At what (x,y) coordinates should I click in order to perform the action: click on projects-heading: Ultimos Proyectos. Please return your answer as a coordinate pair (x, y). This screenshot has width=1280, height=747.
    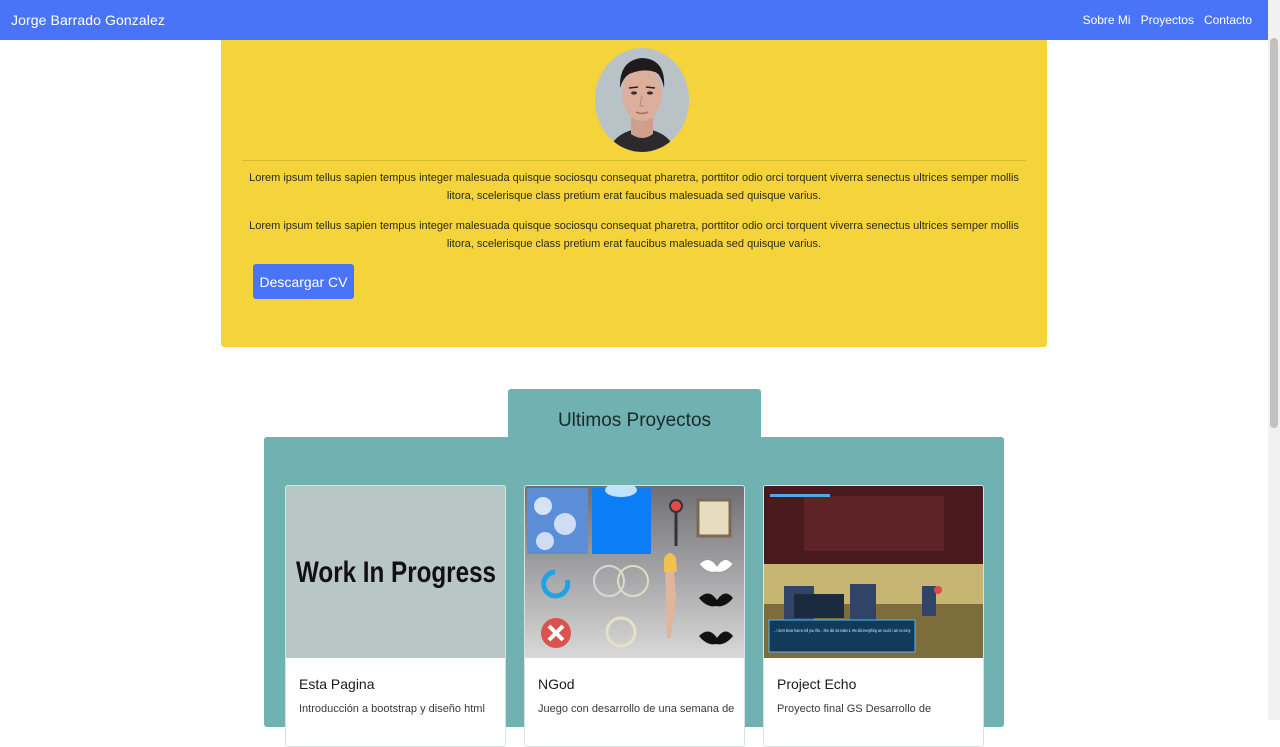
    Looking at the image, I should click on (634, 420).